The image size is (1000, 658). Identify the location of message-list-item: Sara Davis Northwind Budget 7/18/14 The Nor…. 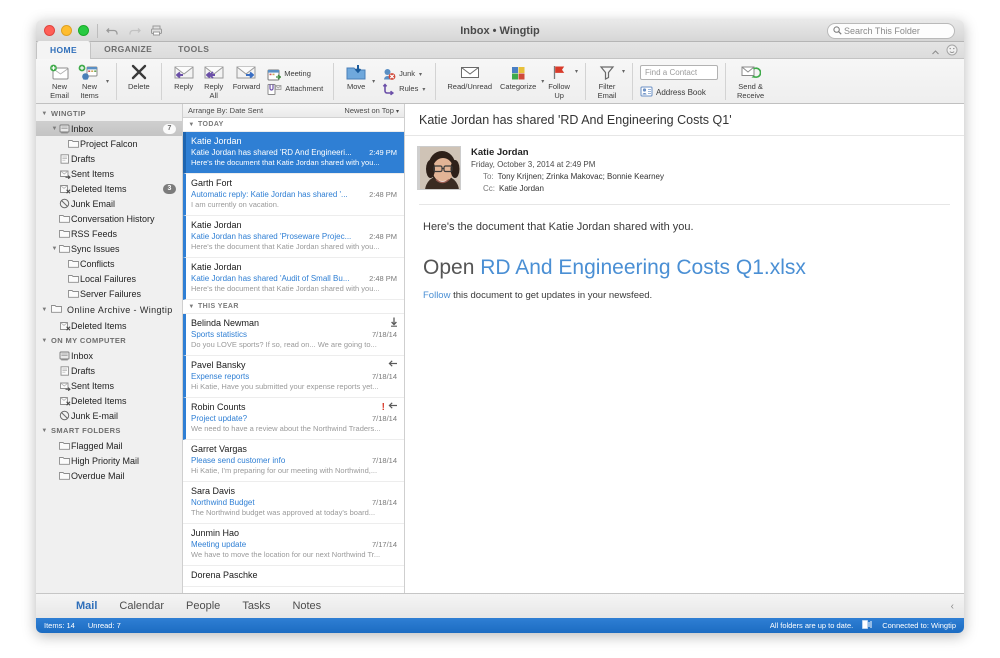
(293, 503).